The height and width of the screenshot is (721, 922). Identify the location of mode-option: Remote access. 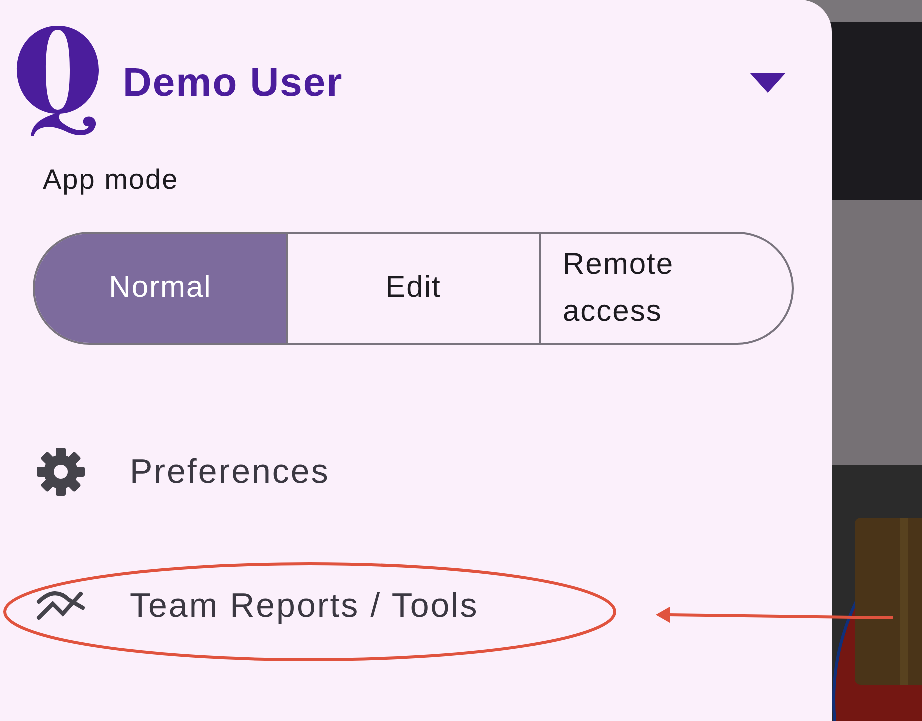
(665, 288).